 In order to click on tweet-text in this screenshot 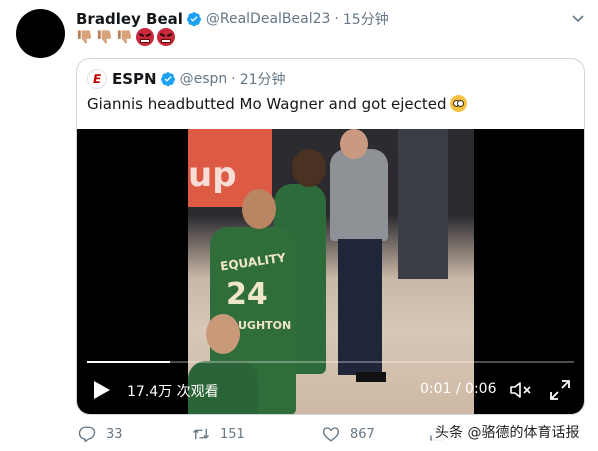, I will do `click(125, 38)`.